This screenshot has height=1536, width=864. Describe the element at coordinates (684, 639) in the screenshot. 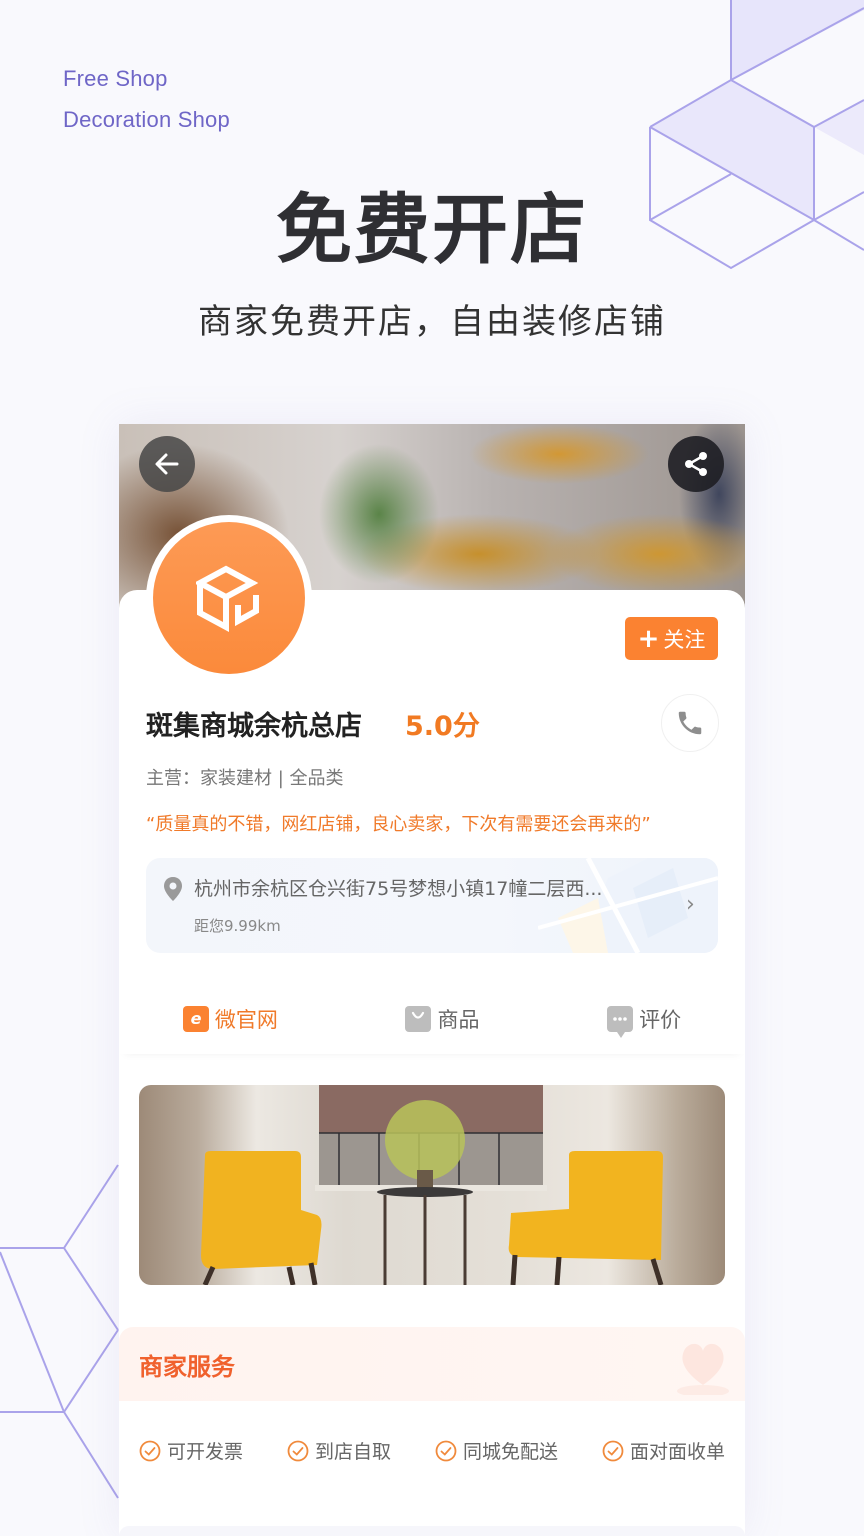

I see `follow-label: 关注` at that location.